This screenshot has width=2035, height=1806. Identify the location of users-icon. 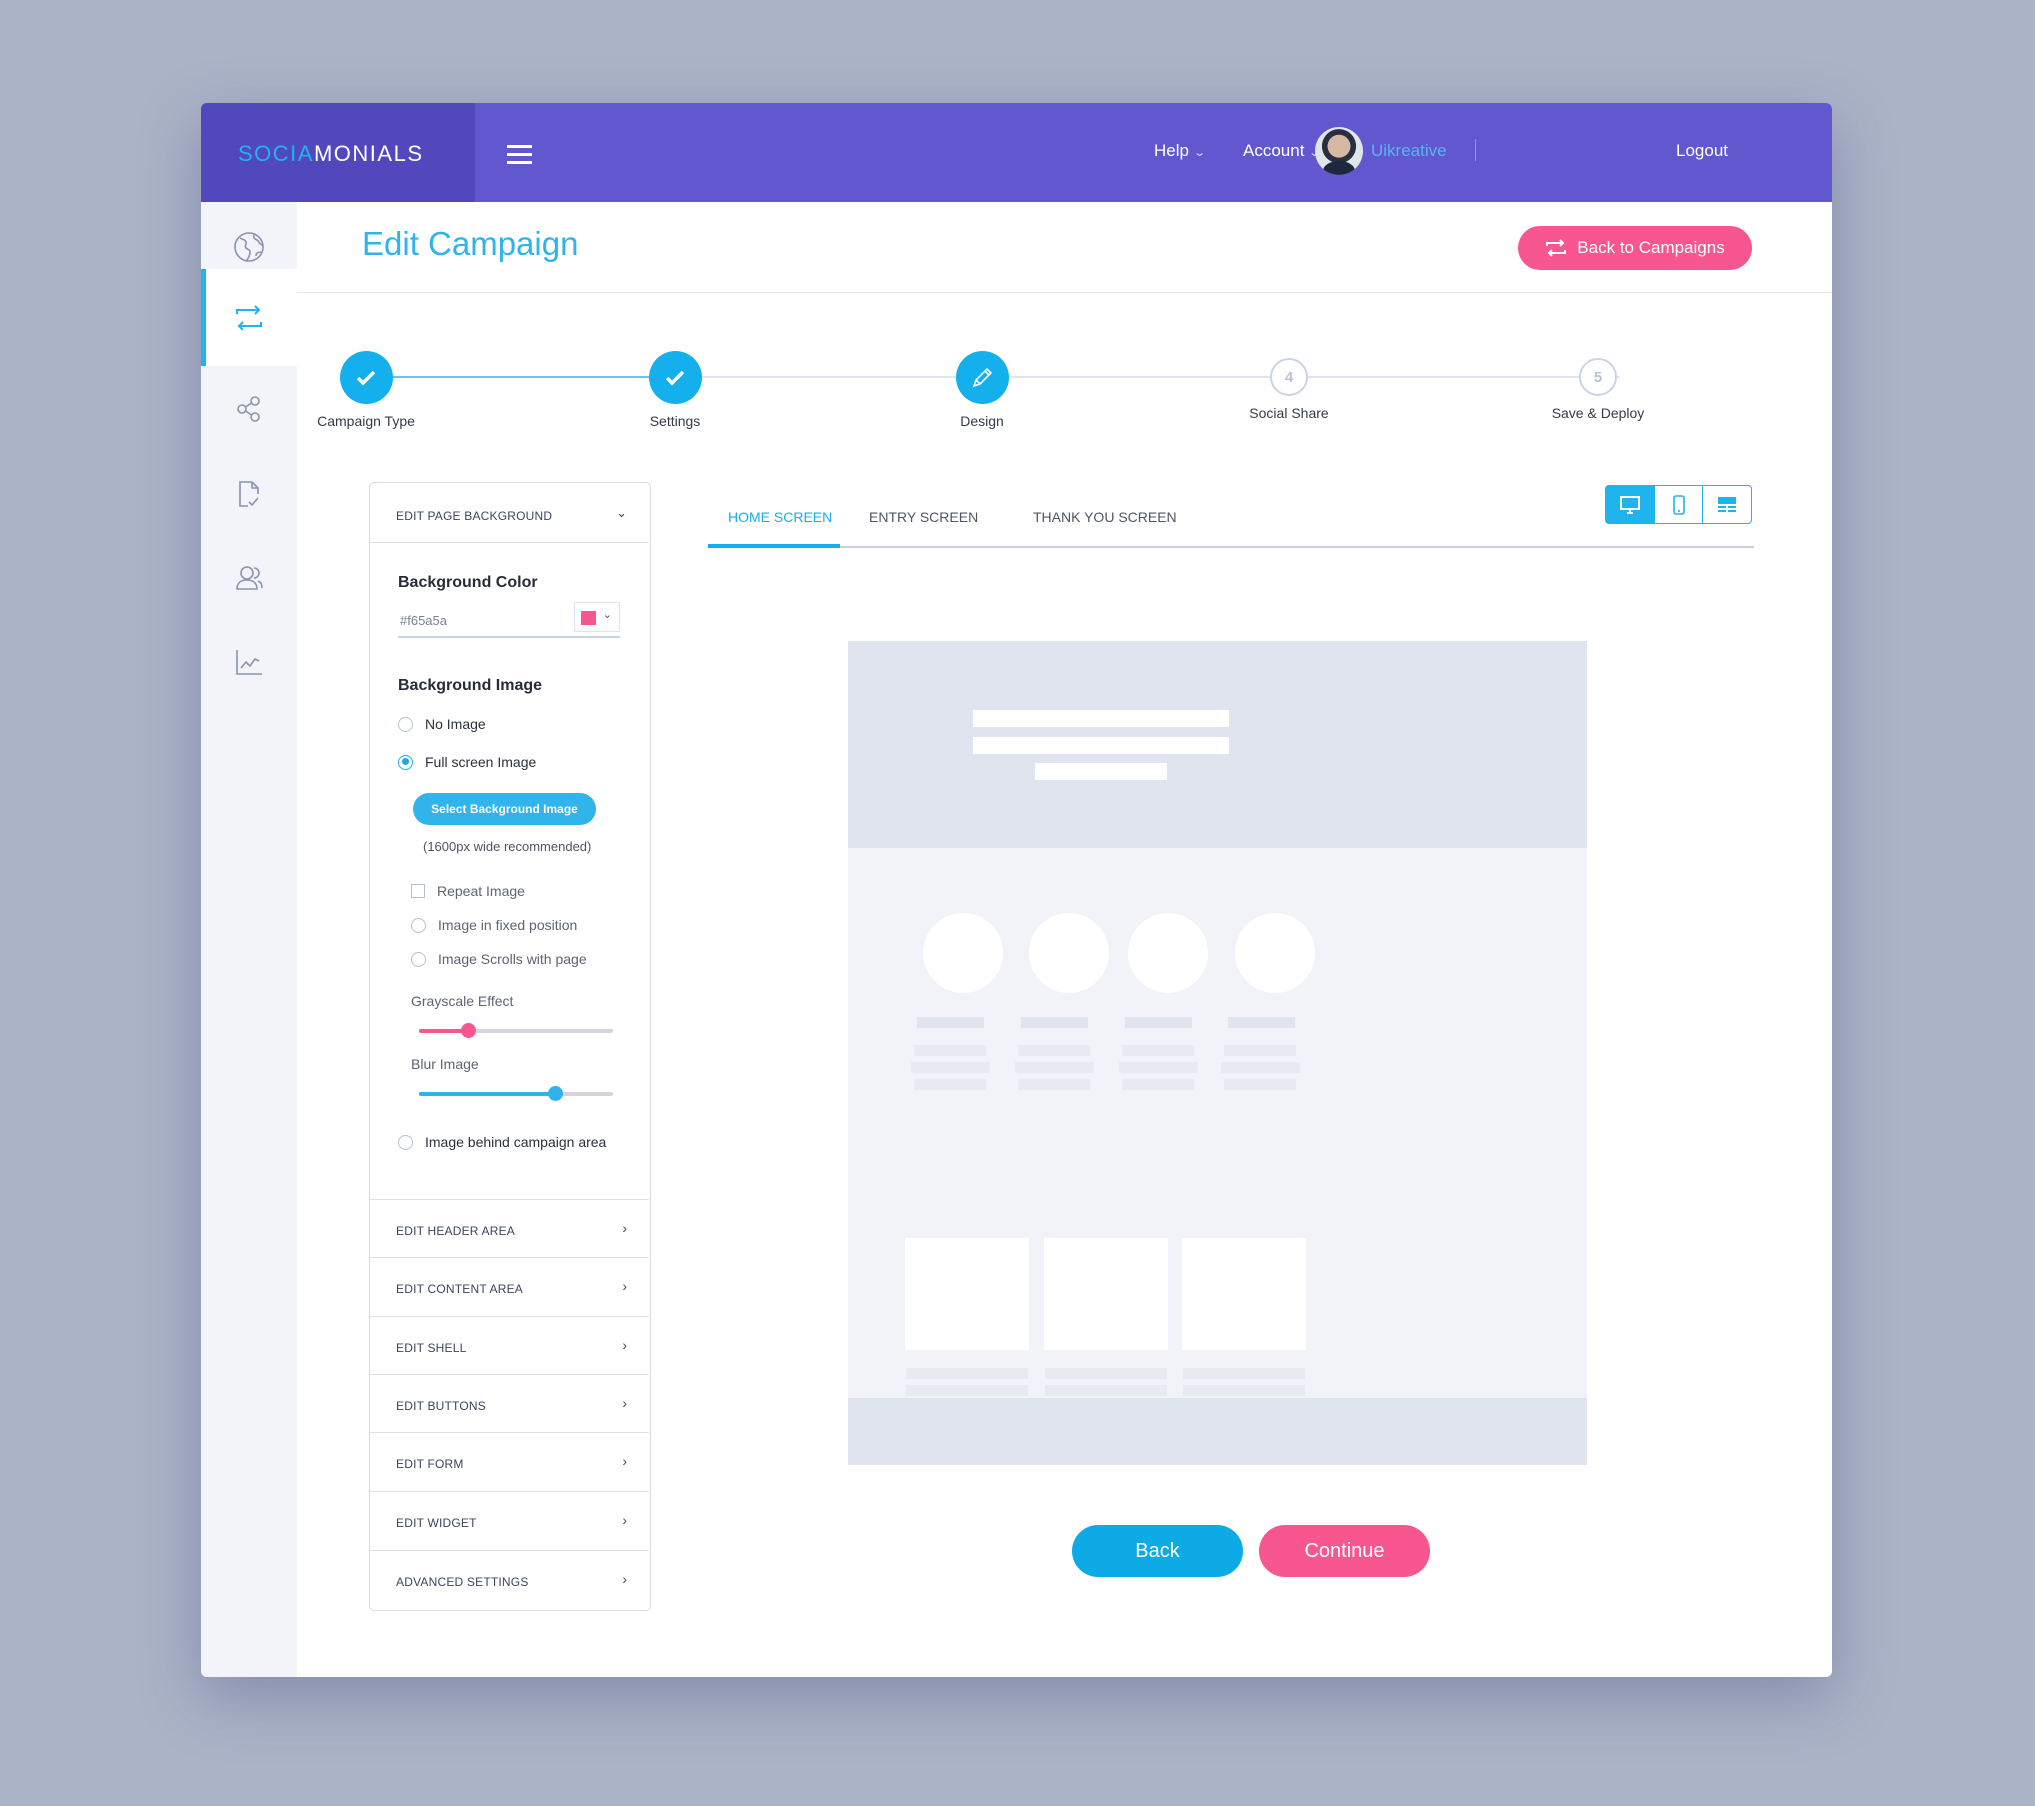
(249, 578).